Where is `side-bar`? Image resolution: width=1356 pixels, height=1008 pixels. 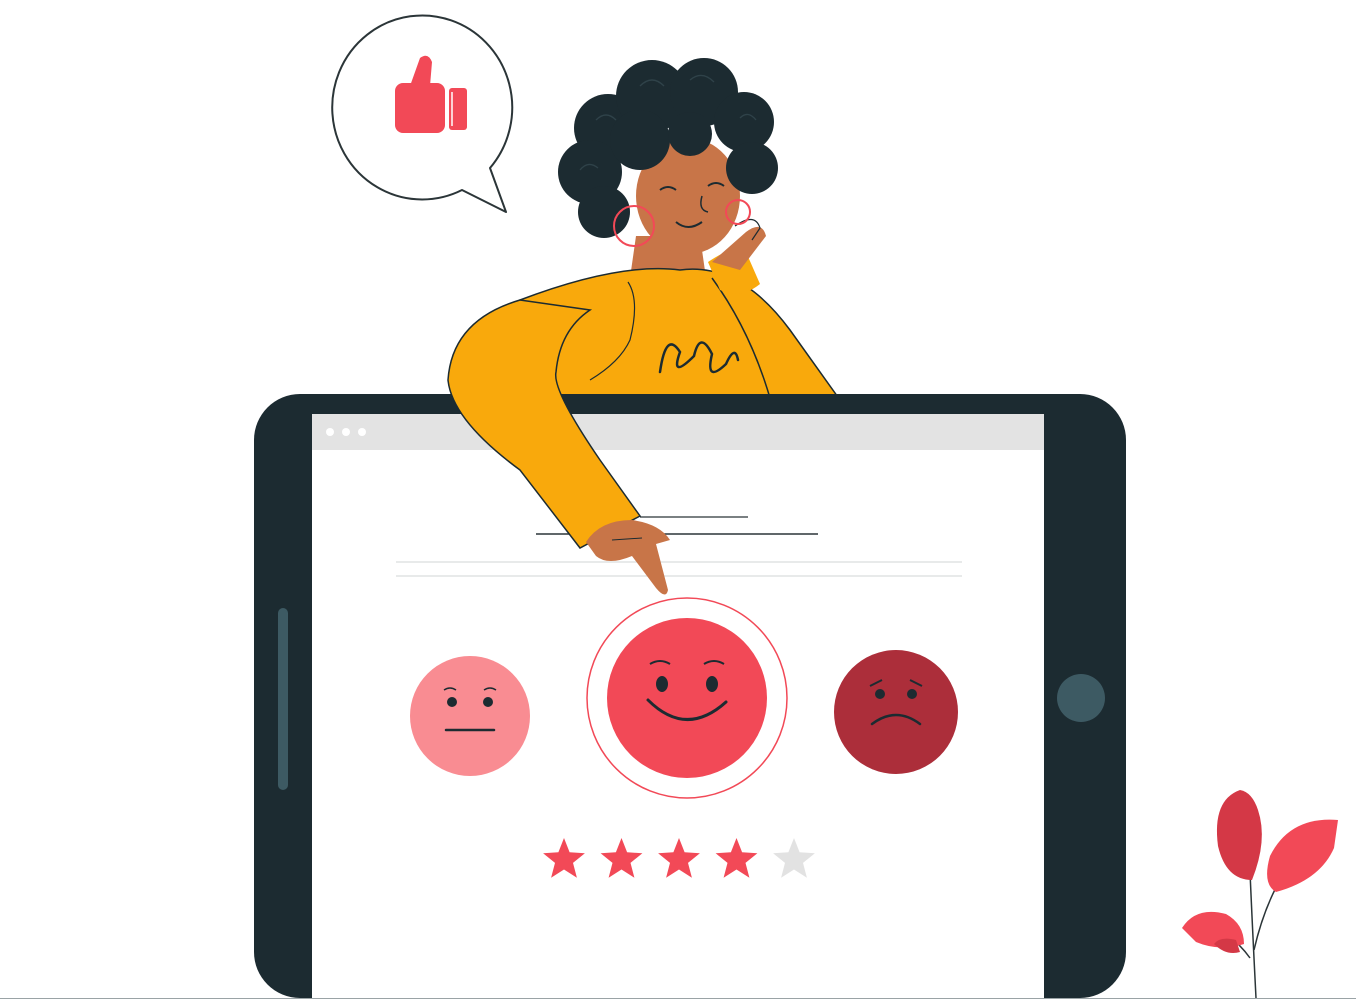 side-bar is located at coordinates (283, 699).